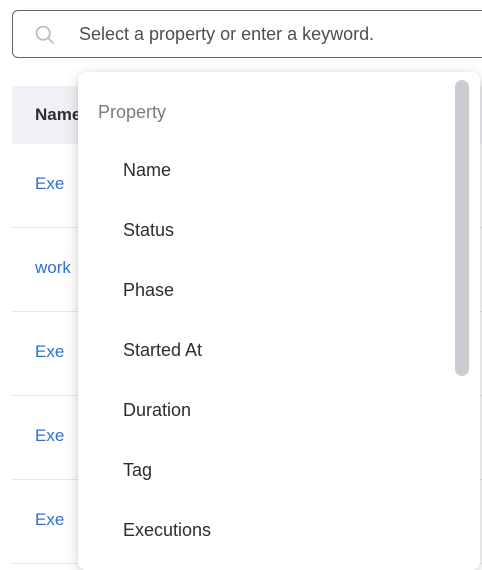 Image resolution: width=482 pixels, height=570 pixels. What do you see at coordinates (58, 115) in the screenshot?
I see `column-header-name: Name` at bounding box center [58, 115].